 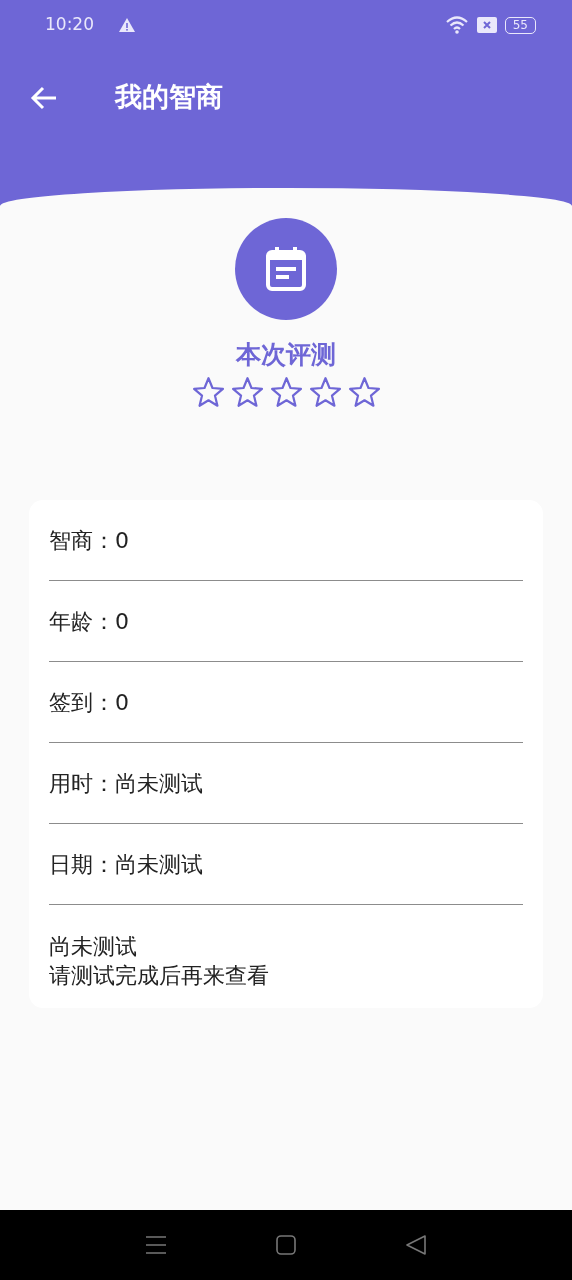 What do you see at coordinates (156, 1245) in the screenshot?
I see `menu-icon` at bounding box center [156, 1245].